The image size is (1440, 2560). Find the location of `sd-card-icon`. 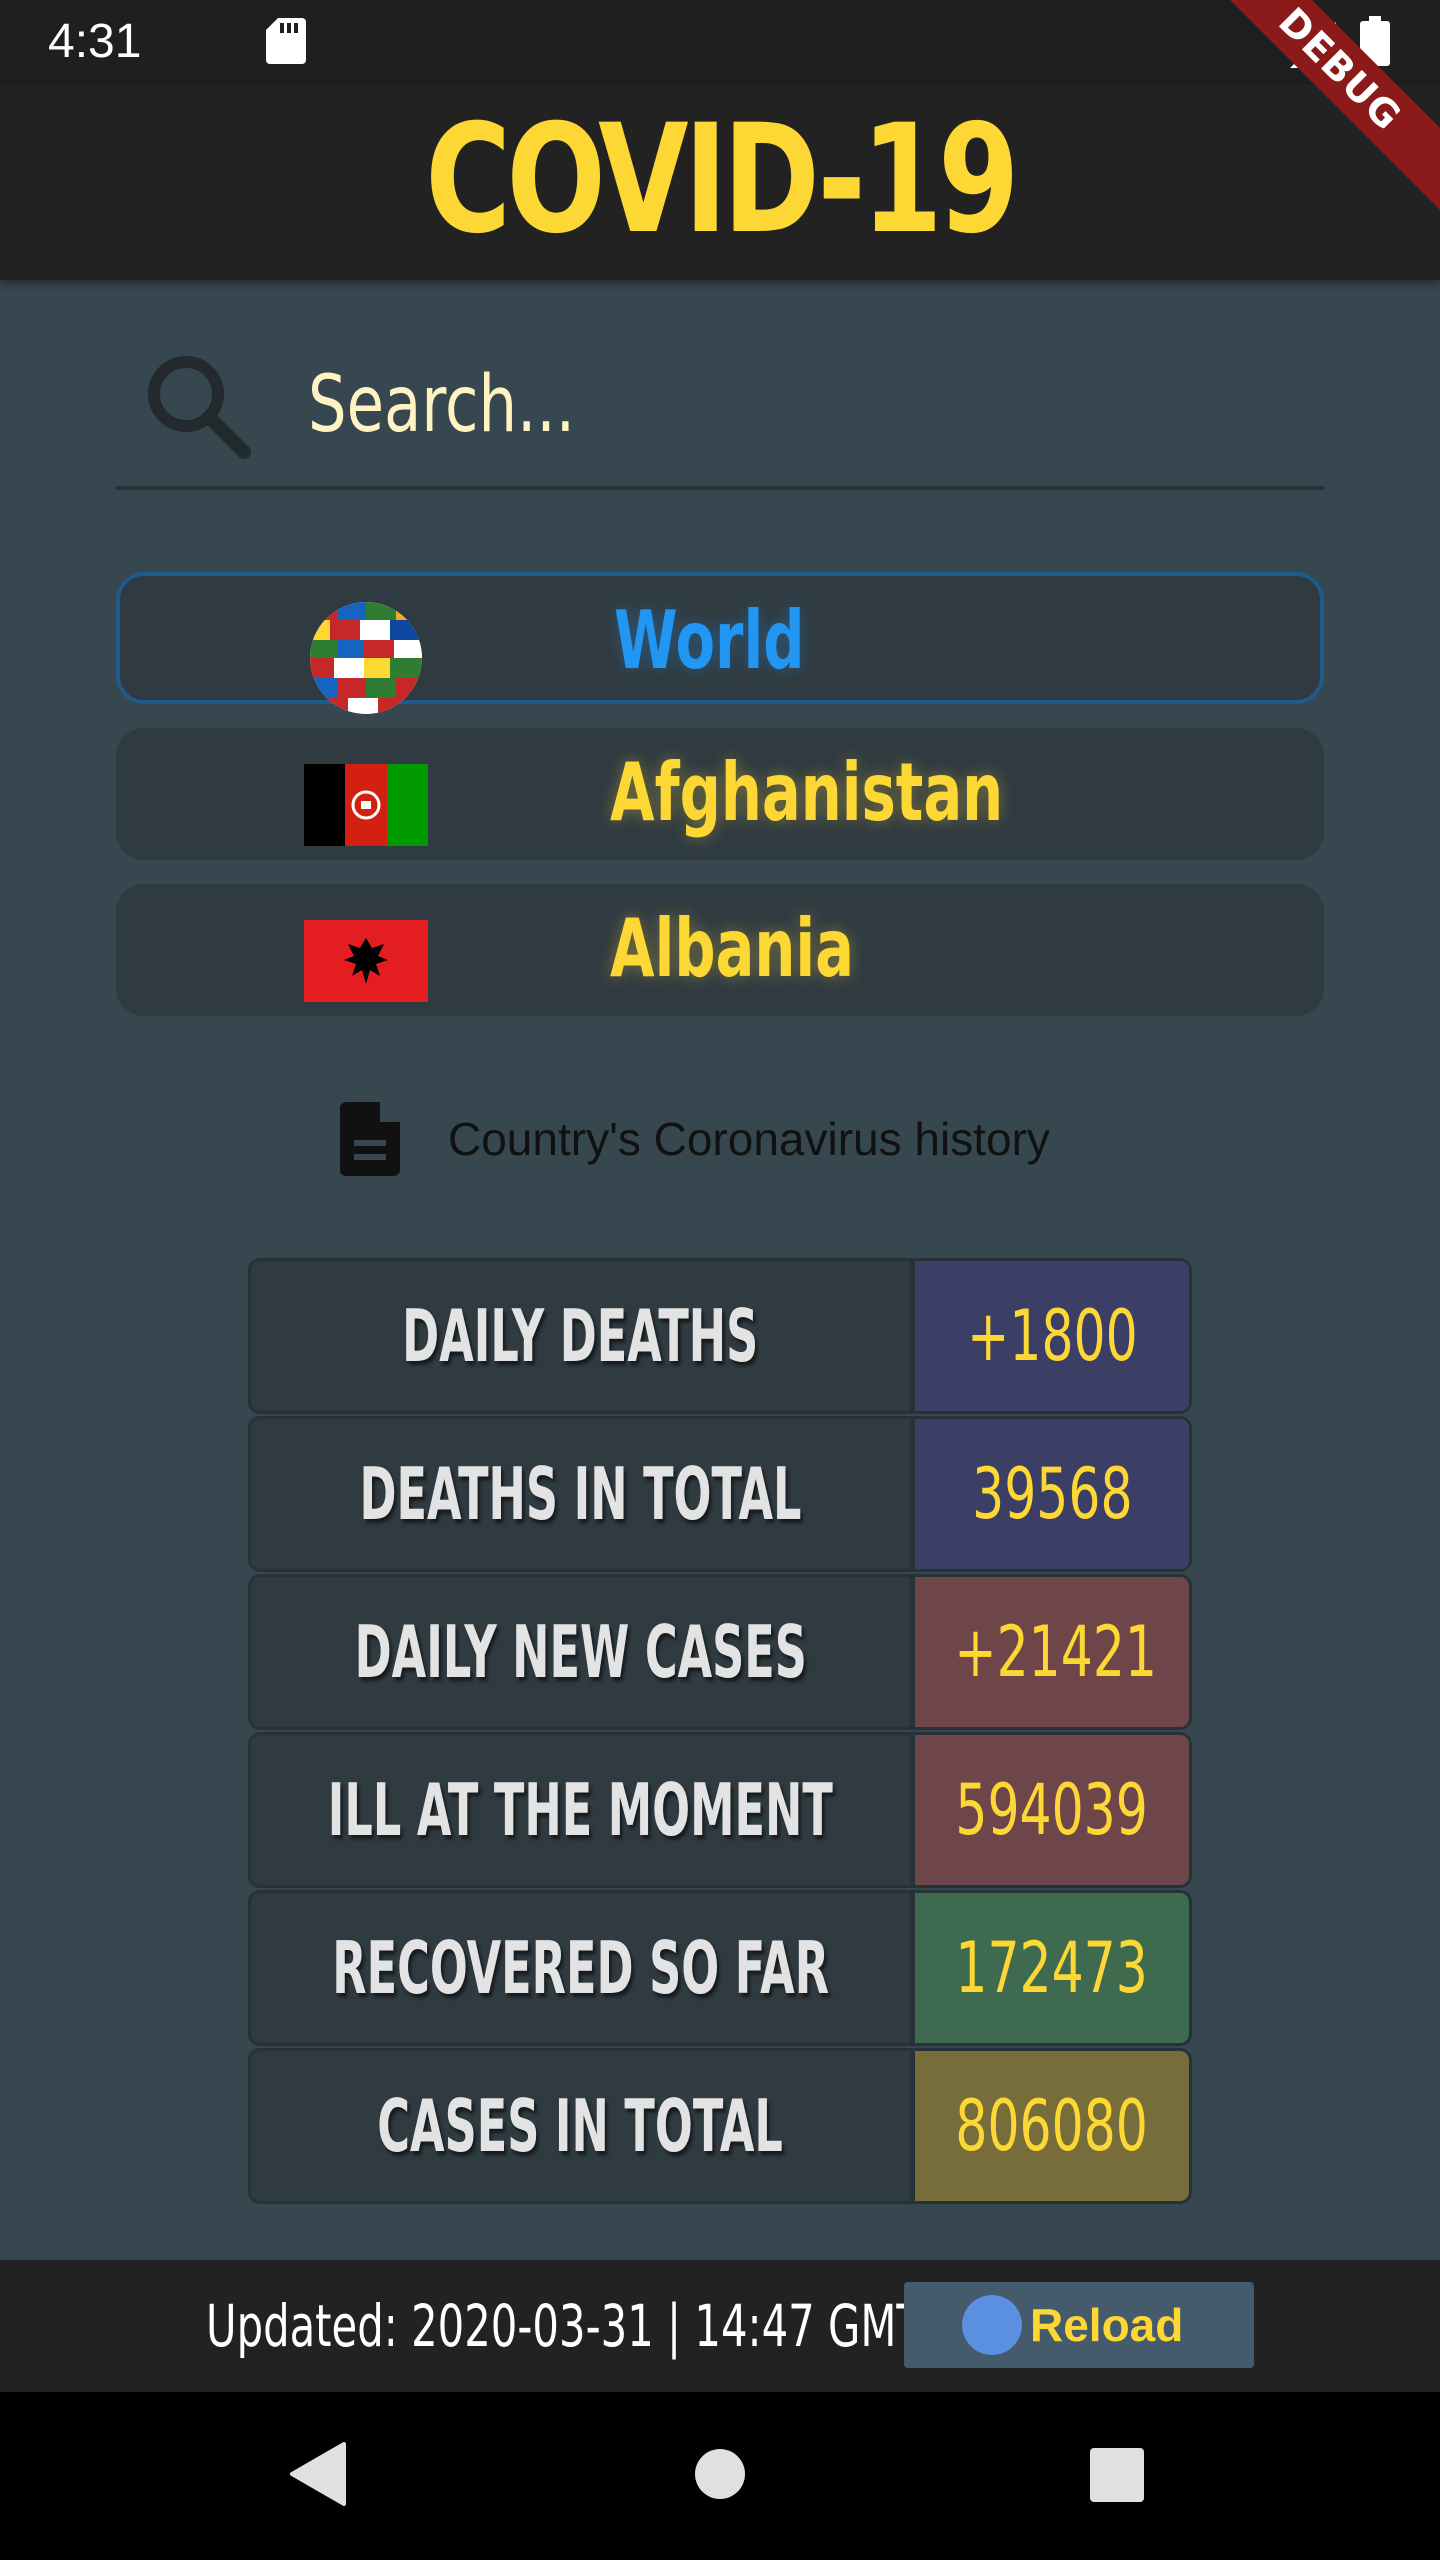

sd-card-icon is located at coordinates (286, 43).